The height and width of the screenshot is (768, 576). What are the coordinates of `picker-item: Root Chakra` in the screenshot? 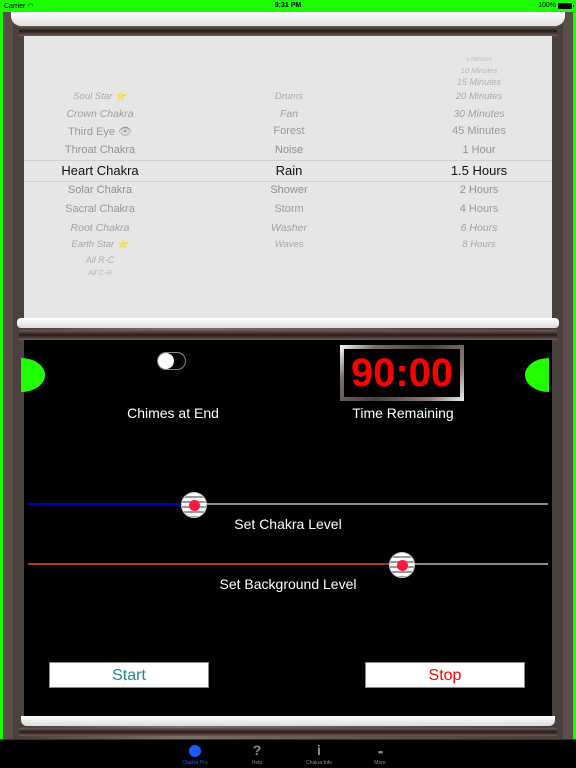 It's located at (100, 228).